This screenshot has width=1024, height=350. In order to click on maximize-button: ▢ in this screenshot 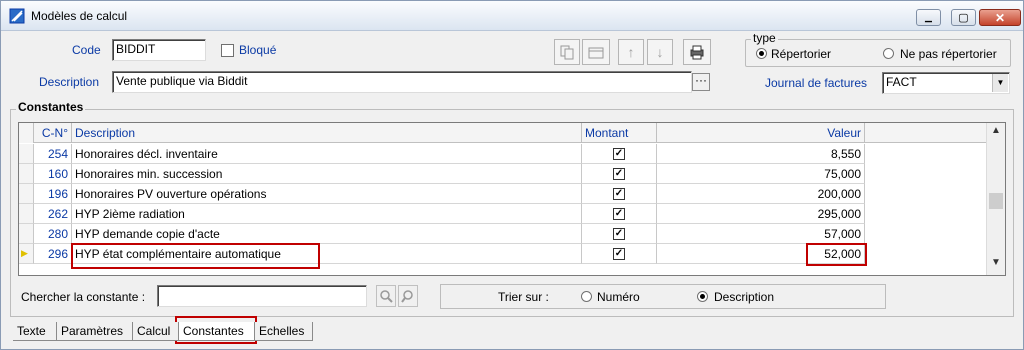, I will do `click(963, 17)`.